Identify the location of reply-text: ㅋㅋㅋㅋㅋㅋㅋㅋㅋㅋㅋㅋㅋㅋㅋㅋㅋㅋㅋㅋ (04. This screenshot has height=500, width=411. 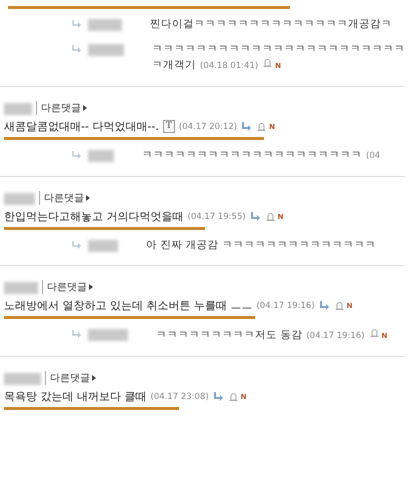
(262, 155).